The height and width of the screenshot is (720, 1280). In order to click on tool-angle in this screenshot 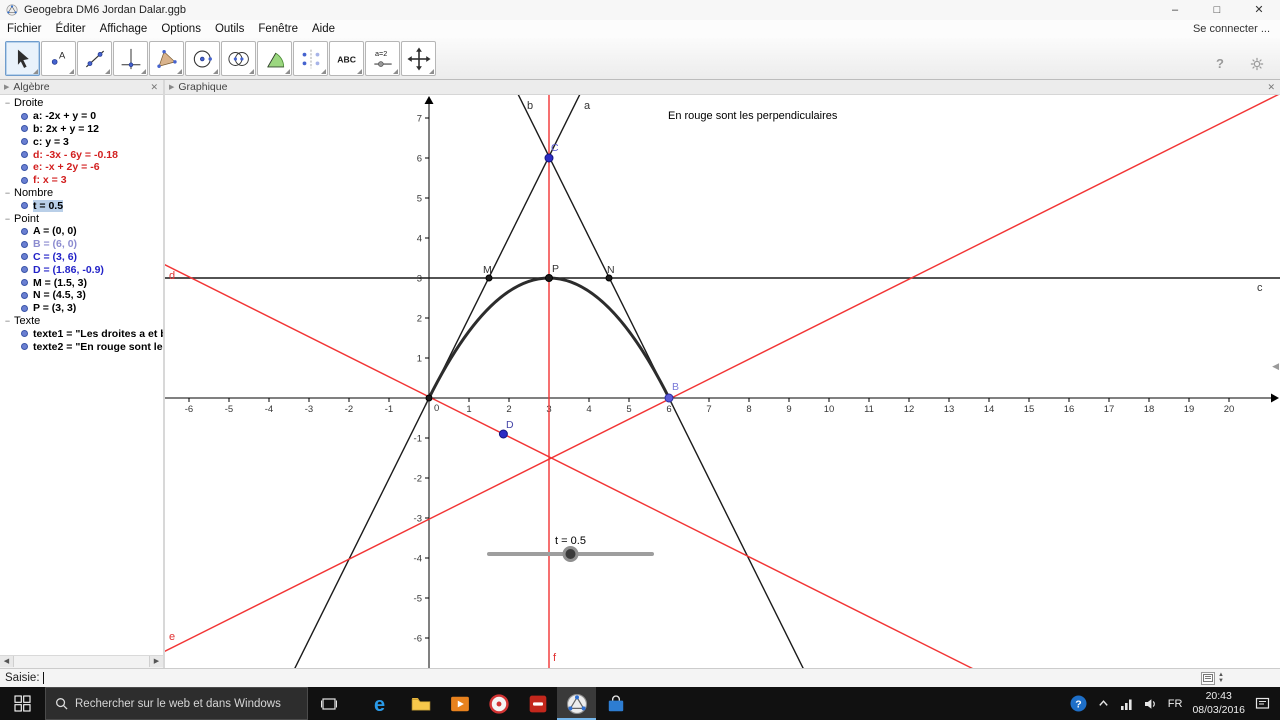, I will do `click(274, 58)`.